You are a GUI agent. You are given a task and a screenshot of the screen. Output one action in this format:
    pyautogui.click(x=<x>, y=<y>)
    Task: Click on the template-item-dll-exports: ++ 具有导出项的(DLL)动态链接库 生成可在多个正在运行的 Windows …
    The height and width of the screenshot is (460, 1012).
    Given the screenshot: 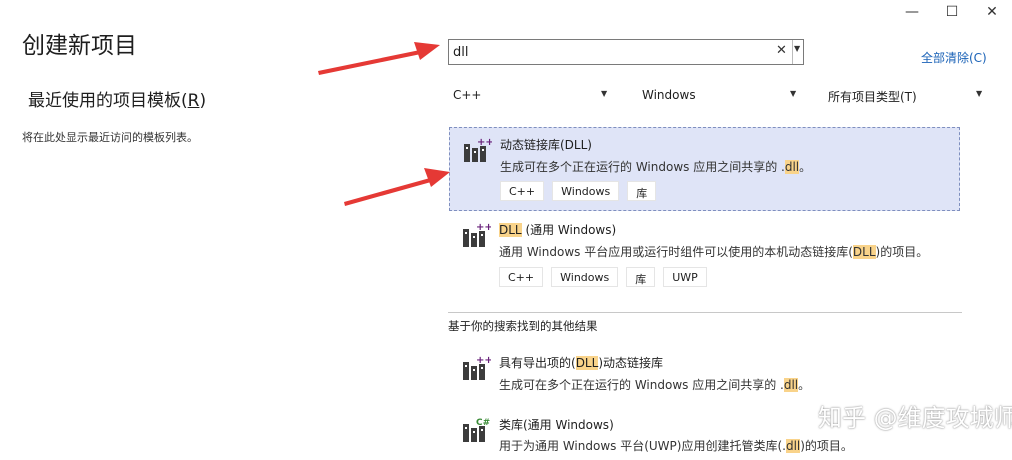 What is the action you would take?
    pyautogui.click(x=704, y=374)
    